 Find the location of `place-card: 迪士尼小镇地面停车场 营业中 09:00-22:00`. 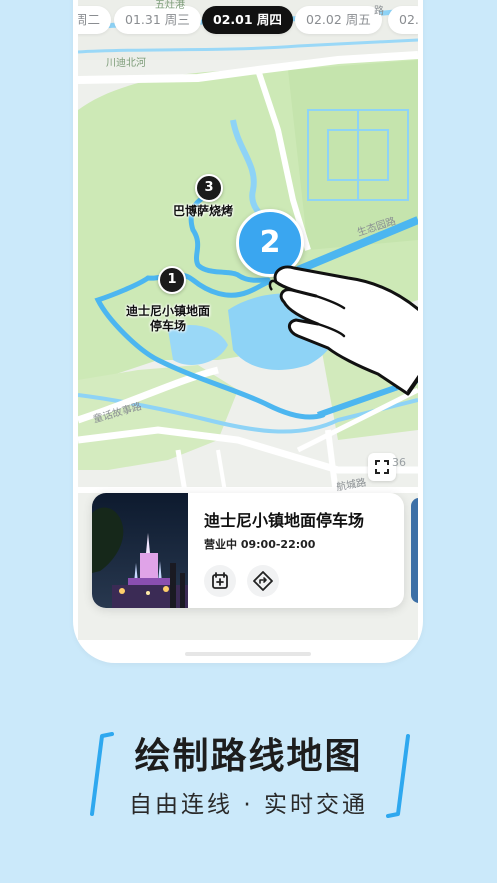

place-card: 迪士尼小镇地面停车场 营业中 09:00-22:00 is located at coordinates (248, 550).